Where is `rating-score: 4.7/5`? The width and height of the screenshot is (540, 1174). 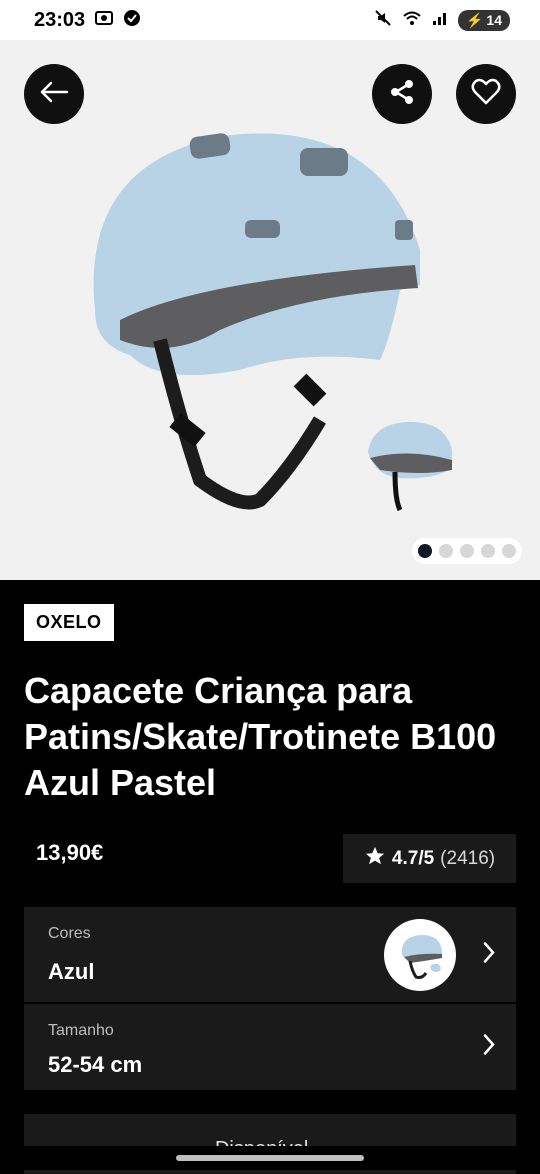
rating-score: 4.7/5 is located at coordinates (413, 858).